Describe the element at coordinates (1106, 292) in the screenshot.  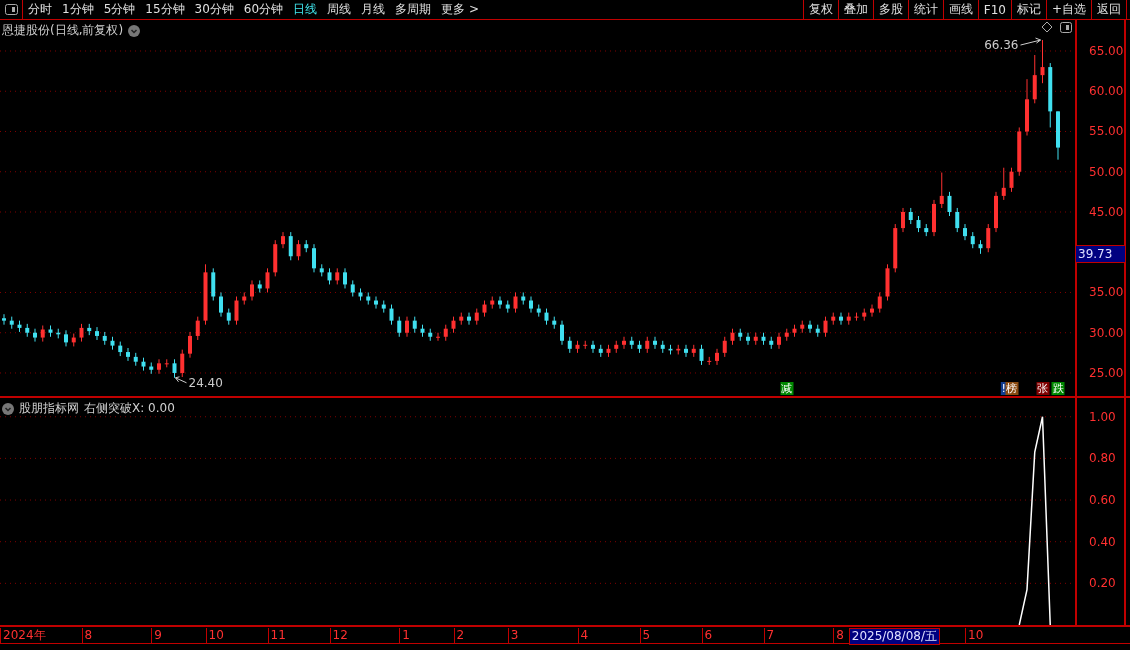
I see `price-axis-label: 35.00` at that location.